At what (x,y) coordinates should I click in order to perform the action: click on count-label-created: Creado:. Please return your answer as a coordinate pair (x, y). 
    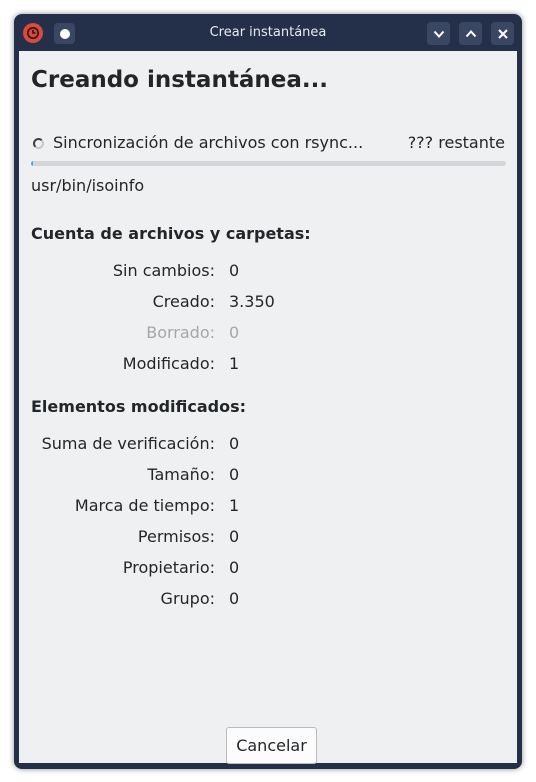
    Looking at the image, I should click on (183, 301).